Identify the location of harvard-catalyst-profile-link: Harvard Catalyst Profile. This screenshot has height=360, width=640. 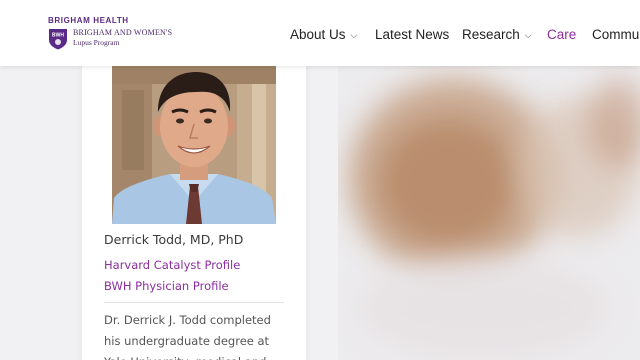
(172, 265).